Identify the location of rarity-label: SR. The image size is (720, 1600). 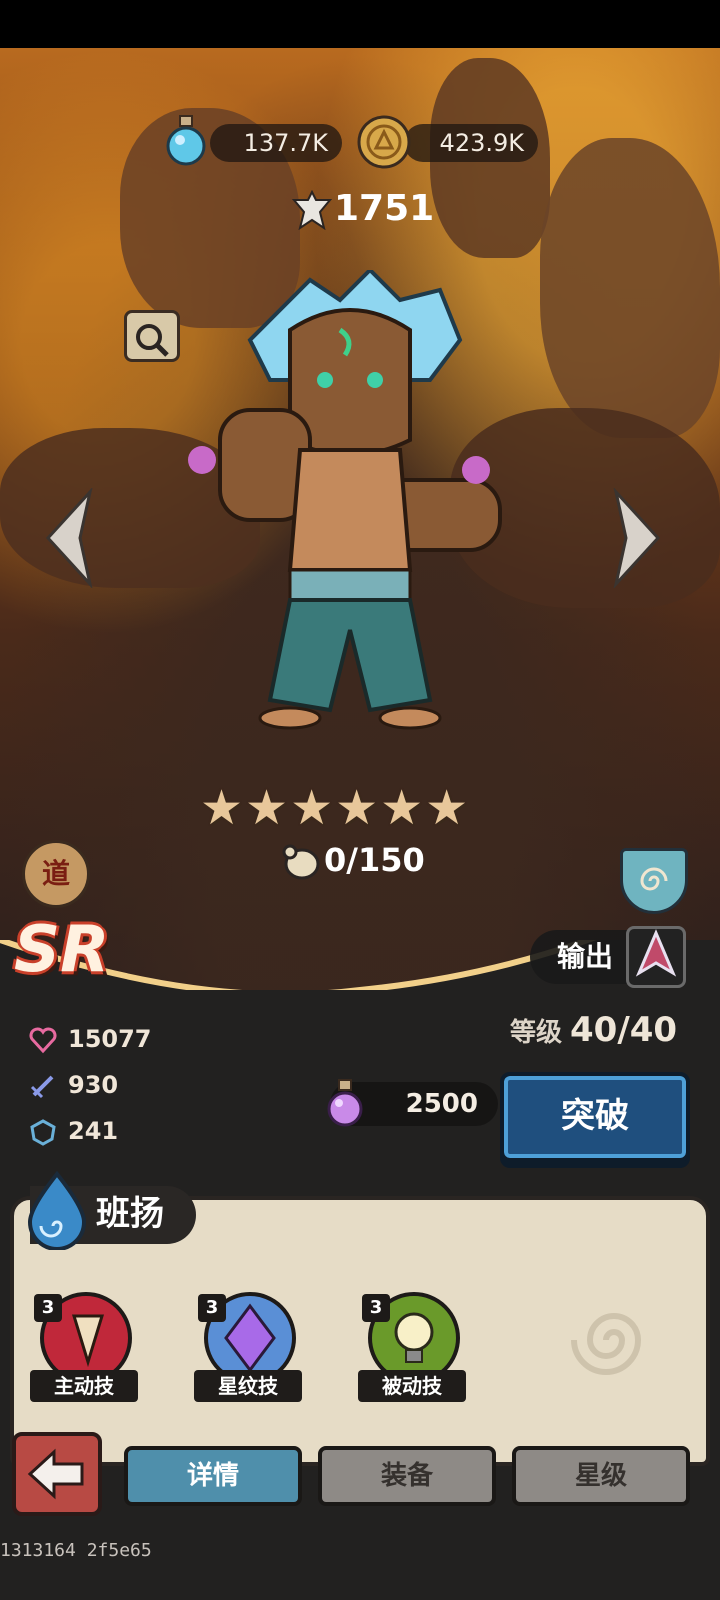
(62, 950).